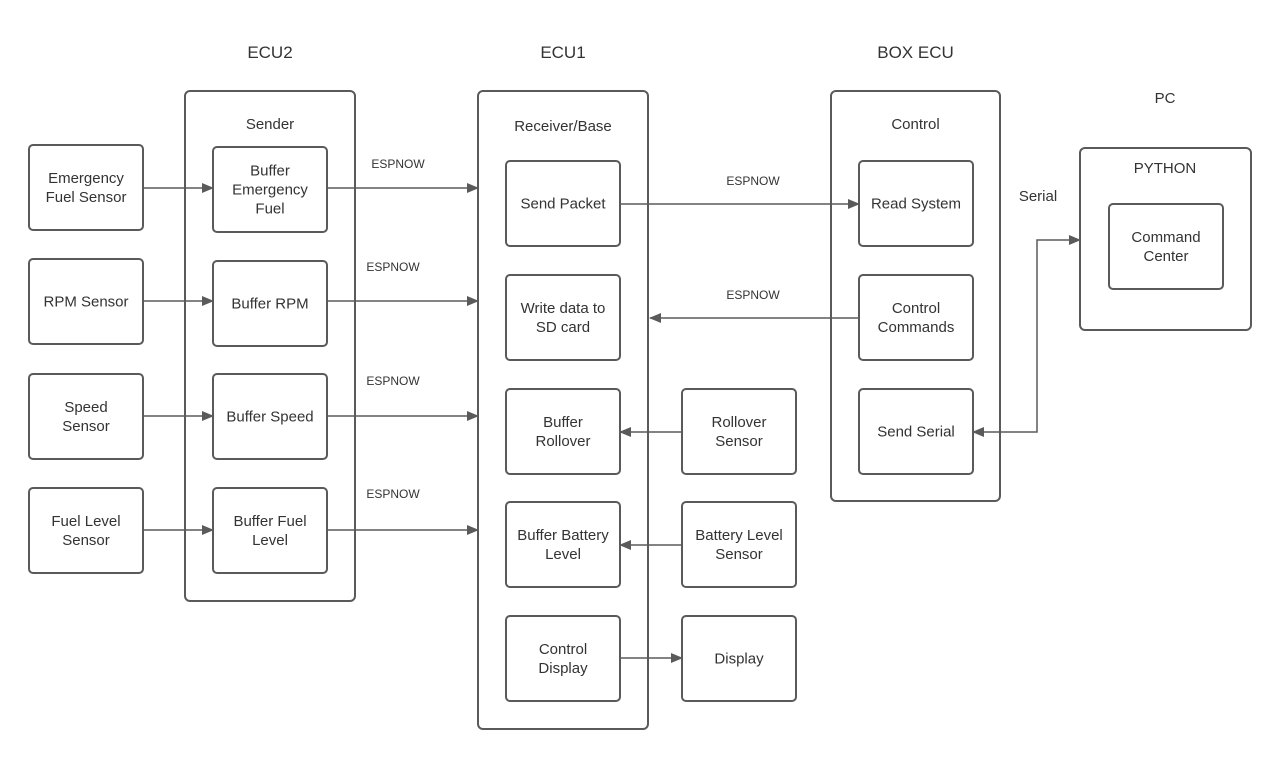  I want to click on buffer-emergency-fuel-label: Buffer, so click(270, 171).